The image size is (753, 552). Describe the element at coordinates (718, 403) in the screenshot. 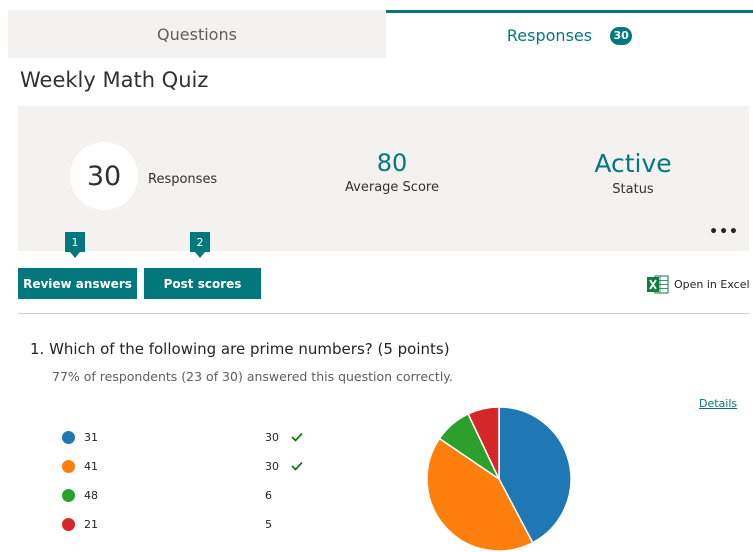

I see `details-link: Details` at that location.